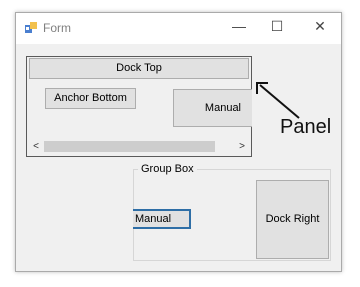 Image resolution: width=360 pixels, height=287 pixels. What do you see at coordinates (292, 219) in the screenshot?
I see `dock-right-button: Dock Right` at bounding box center [292, 219].